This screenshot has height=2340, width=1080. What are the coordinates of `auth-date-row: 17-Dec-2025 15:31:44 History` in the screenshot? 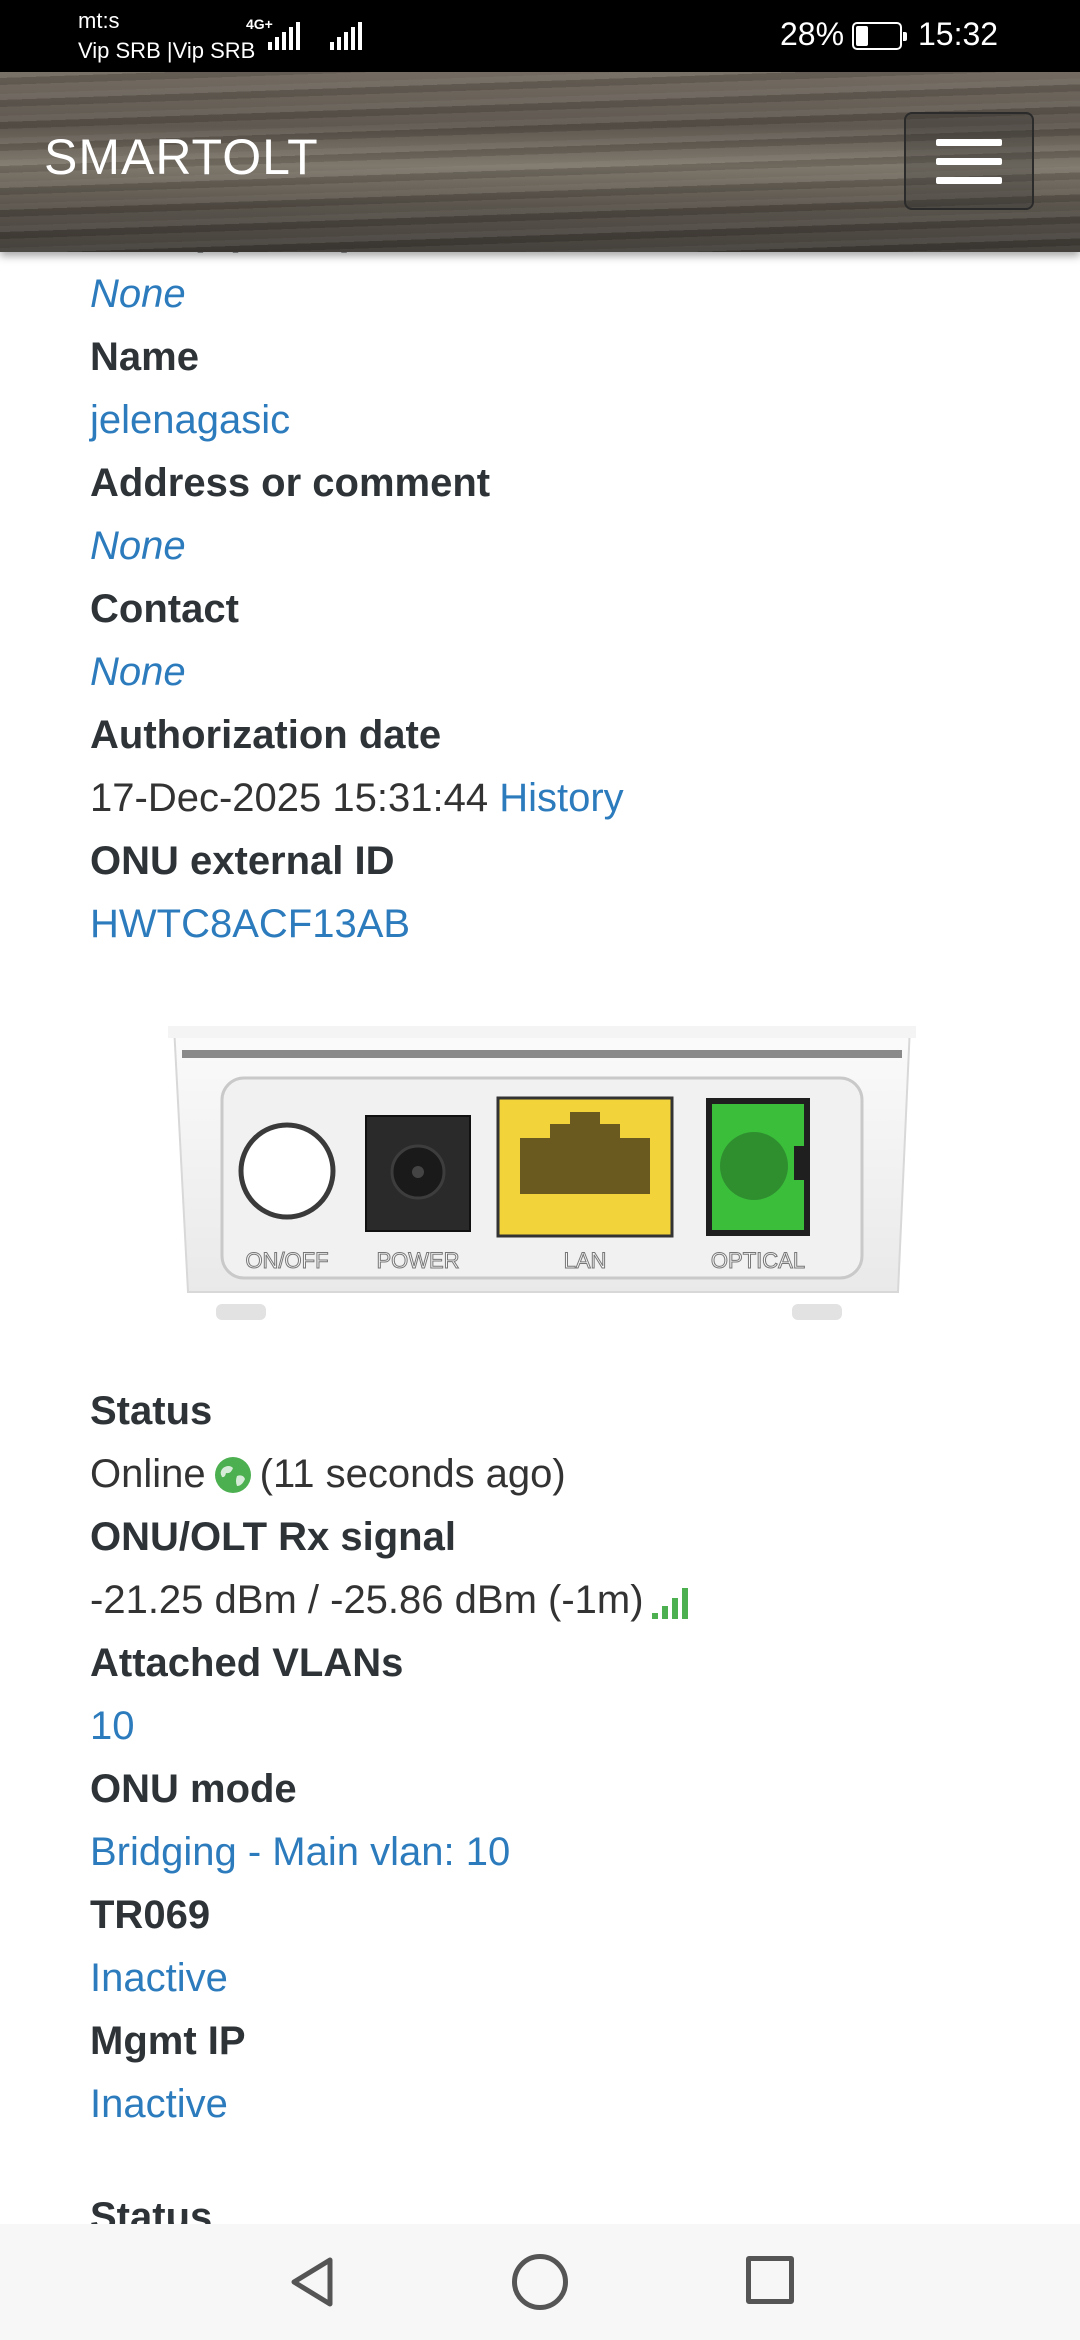 It's located at (570, 798).